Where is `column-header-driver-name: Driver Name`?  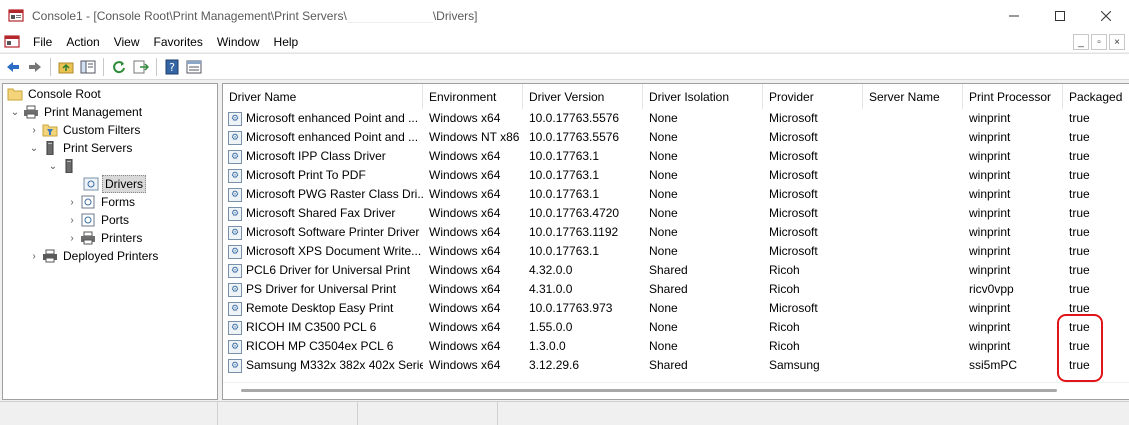 column-header-driver-name: Driver Name is located at coordinates (323, 96).